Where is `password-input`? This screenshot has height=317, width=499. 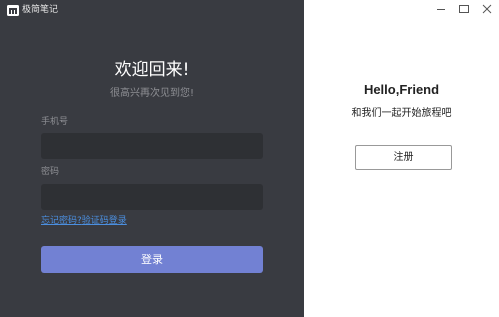 password-input is located at coordinates (152, 197).